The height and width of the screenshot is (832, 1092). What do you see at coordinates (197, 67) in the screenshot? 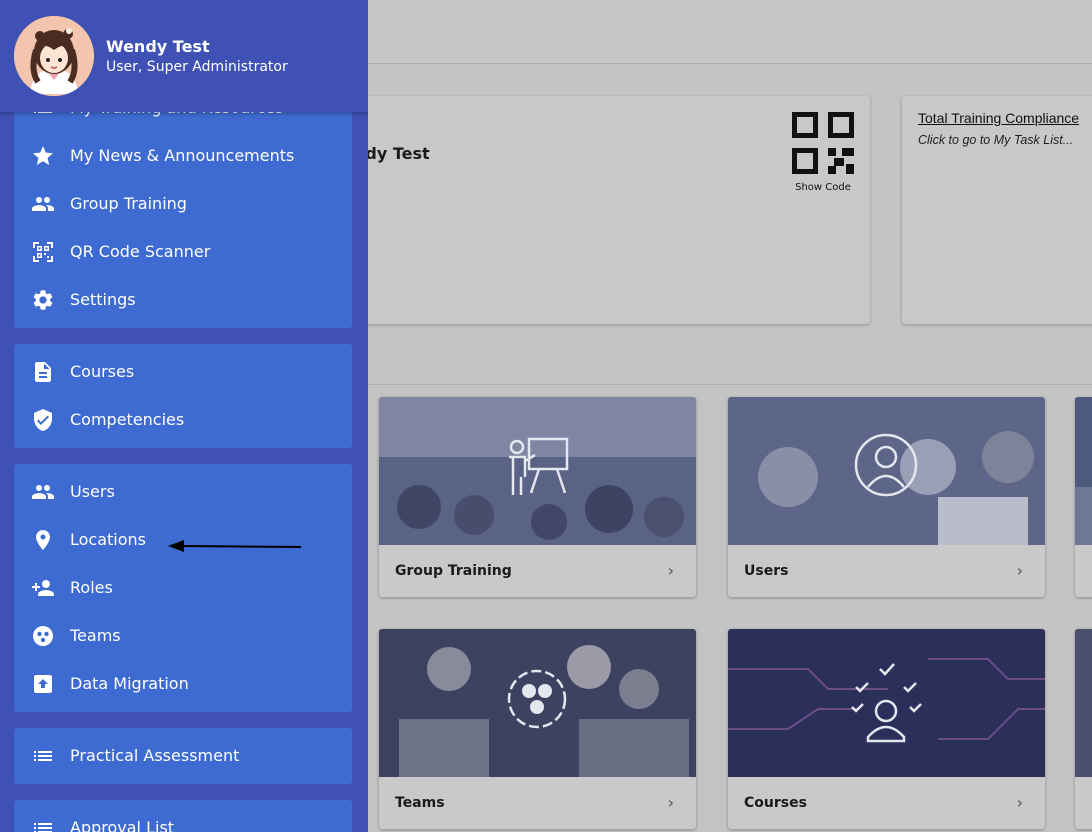
I see `user-role: User, Super Administrator` at bounding box center [197, 67].